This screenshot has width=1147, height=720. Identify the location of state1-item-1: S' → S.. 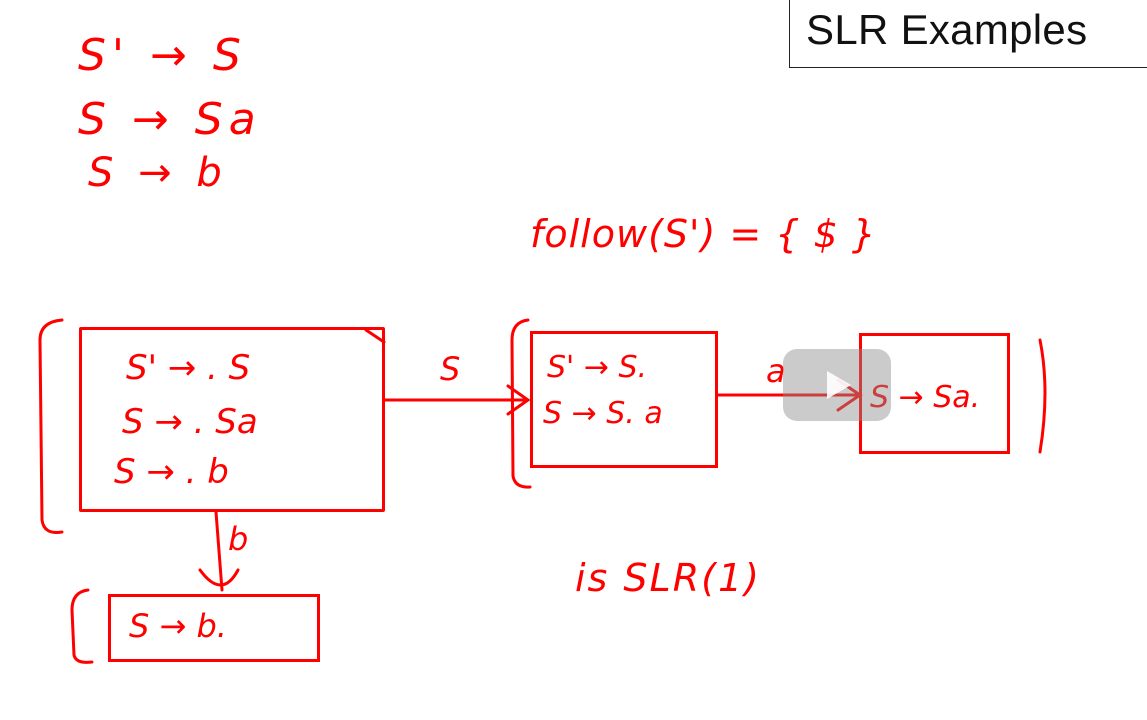
(597, 367).